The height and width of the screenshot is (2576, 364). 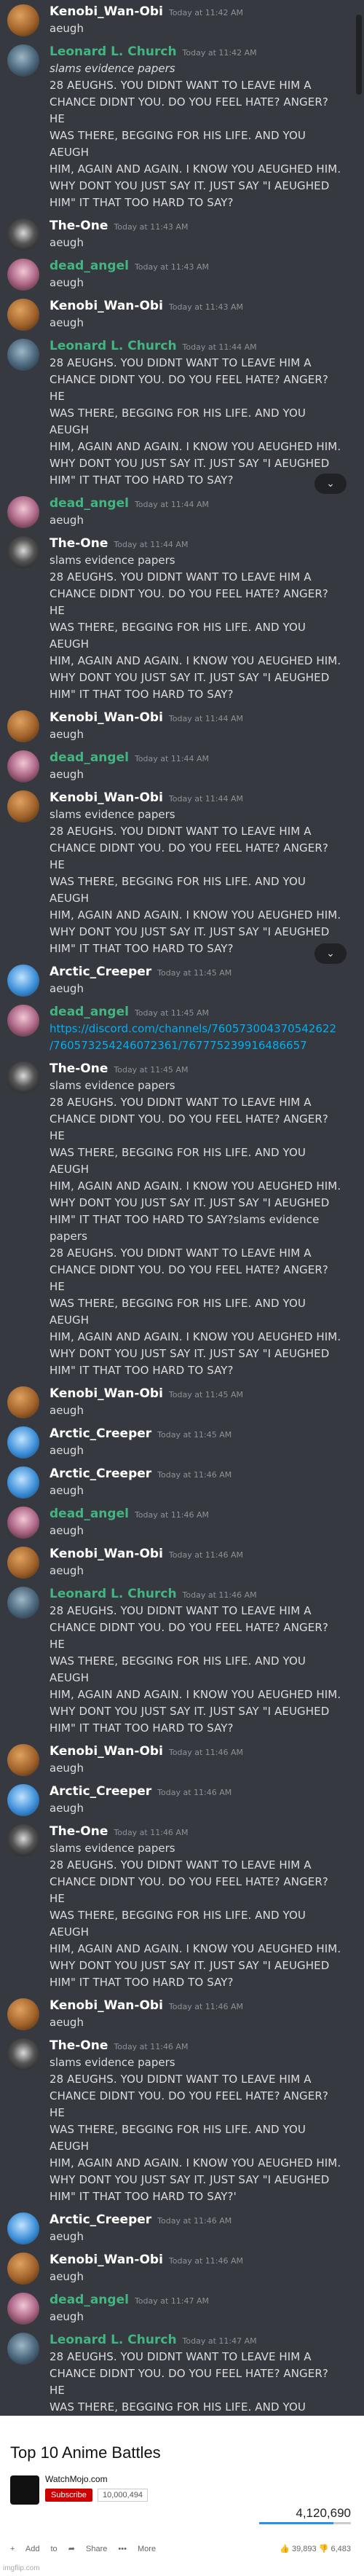 I want to click on subscribe-button: Subscribe, so click(x=68, y=2495).